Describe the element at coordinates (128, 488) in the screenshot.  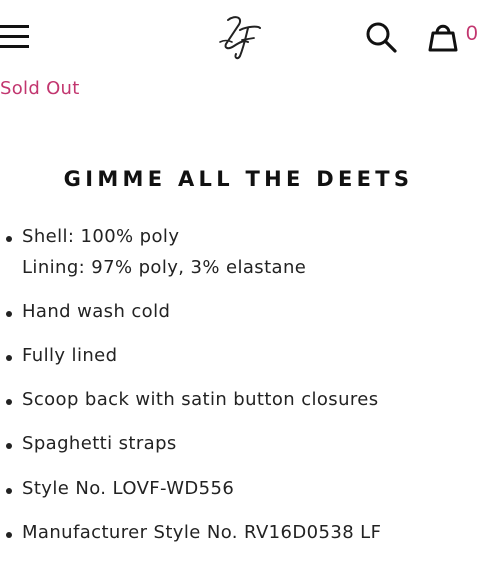
I see `detail-text: Style No. LOVF-WD556` at that location.